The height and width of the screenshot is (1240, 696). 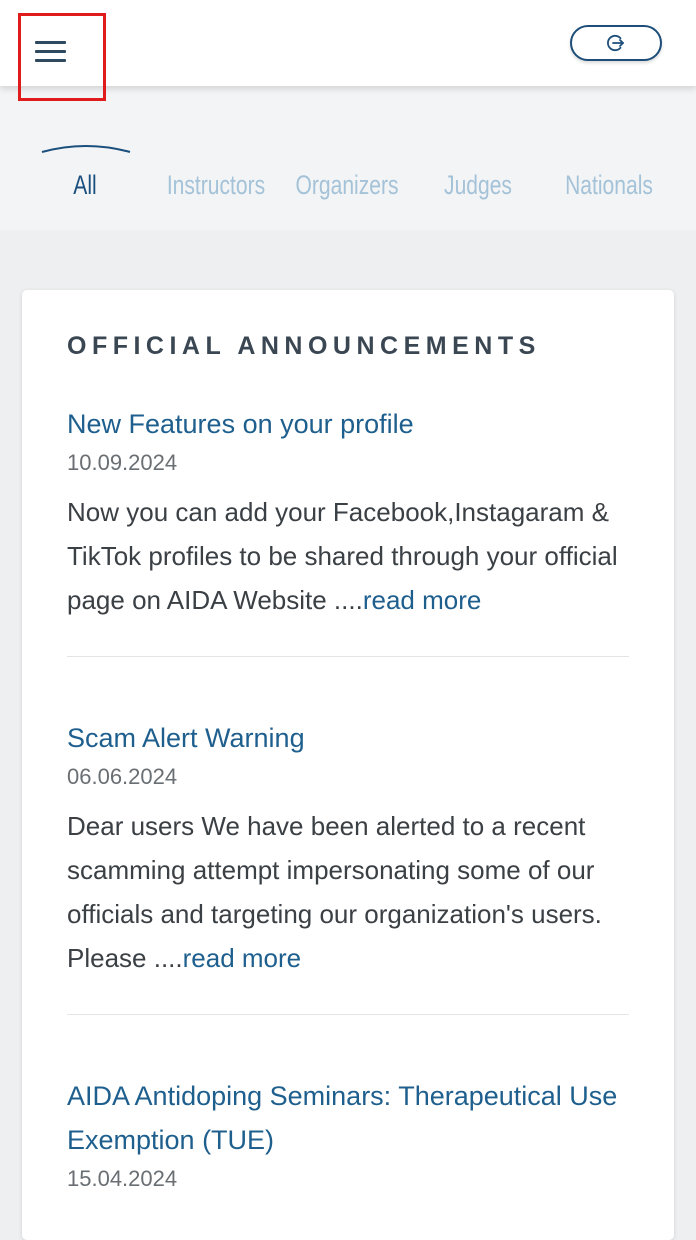 I want to click on active-tab-indicator, so click(x=86, y=149).